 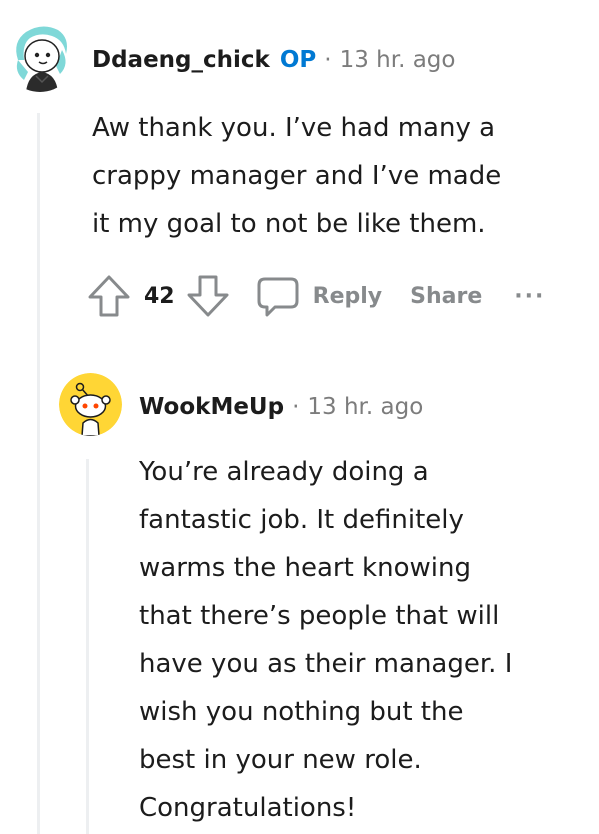 I want to click on reply-button: Reply, so click(x=348, y=296).